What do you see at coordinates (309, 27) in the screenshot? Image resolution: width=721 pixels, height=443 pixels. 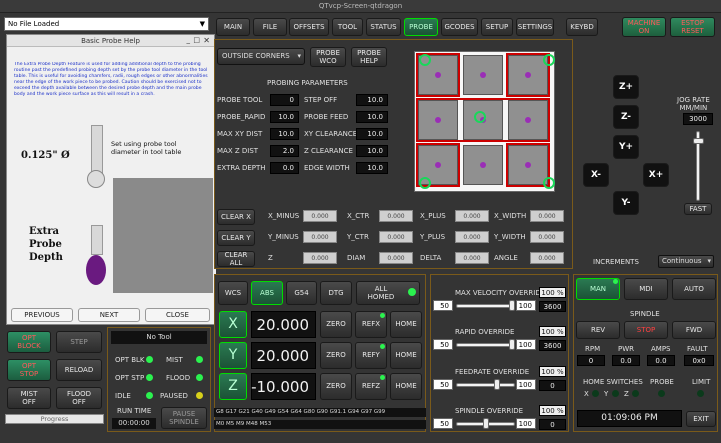 I see `tab-offsets: OFFSETS` at bounding box center [309, 27].